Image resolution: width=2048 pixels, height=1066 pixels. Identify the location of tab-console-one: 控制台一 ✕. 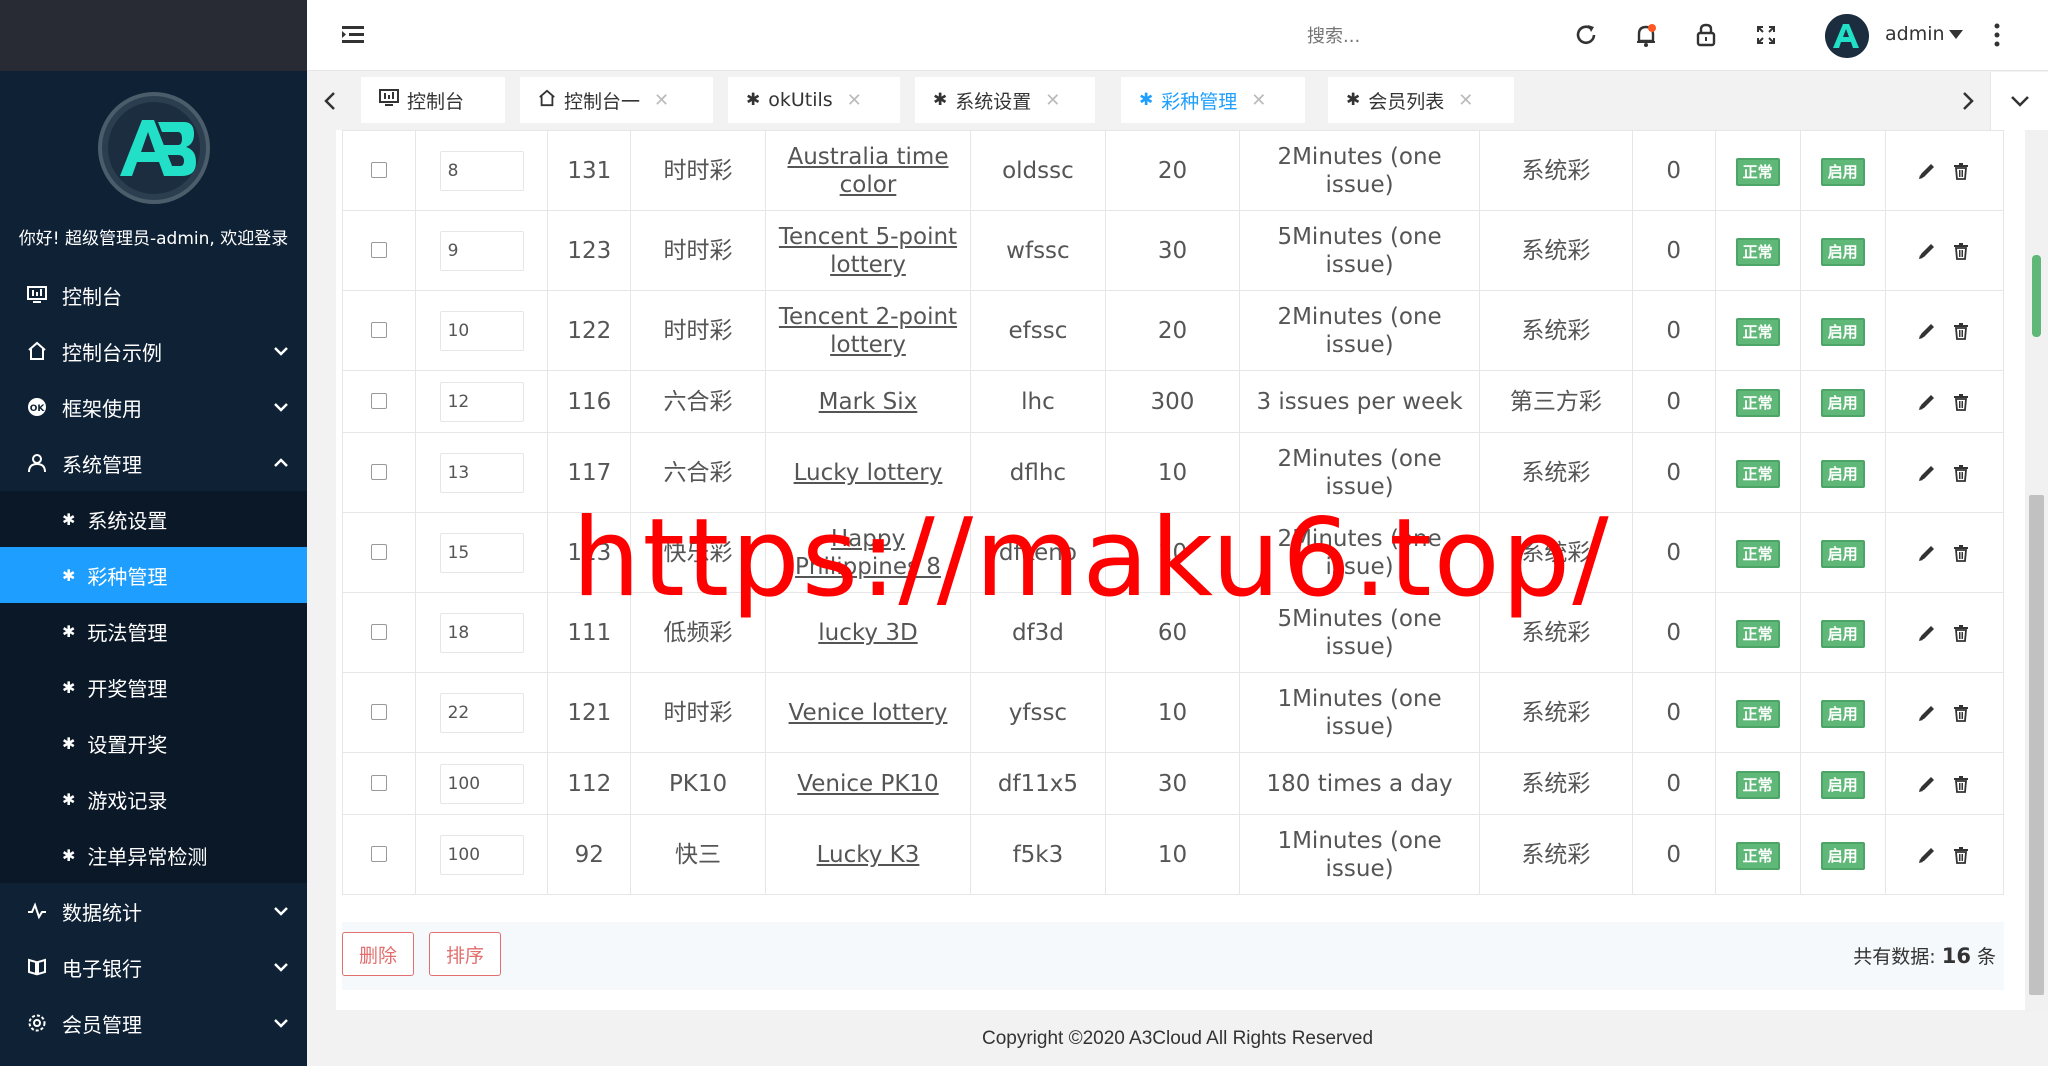
(616, 100).